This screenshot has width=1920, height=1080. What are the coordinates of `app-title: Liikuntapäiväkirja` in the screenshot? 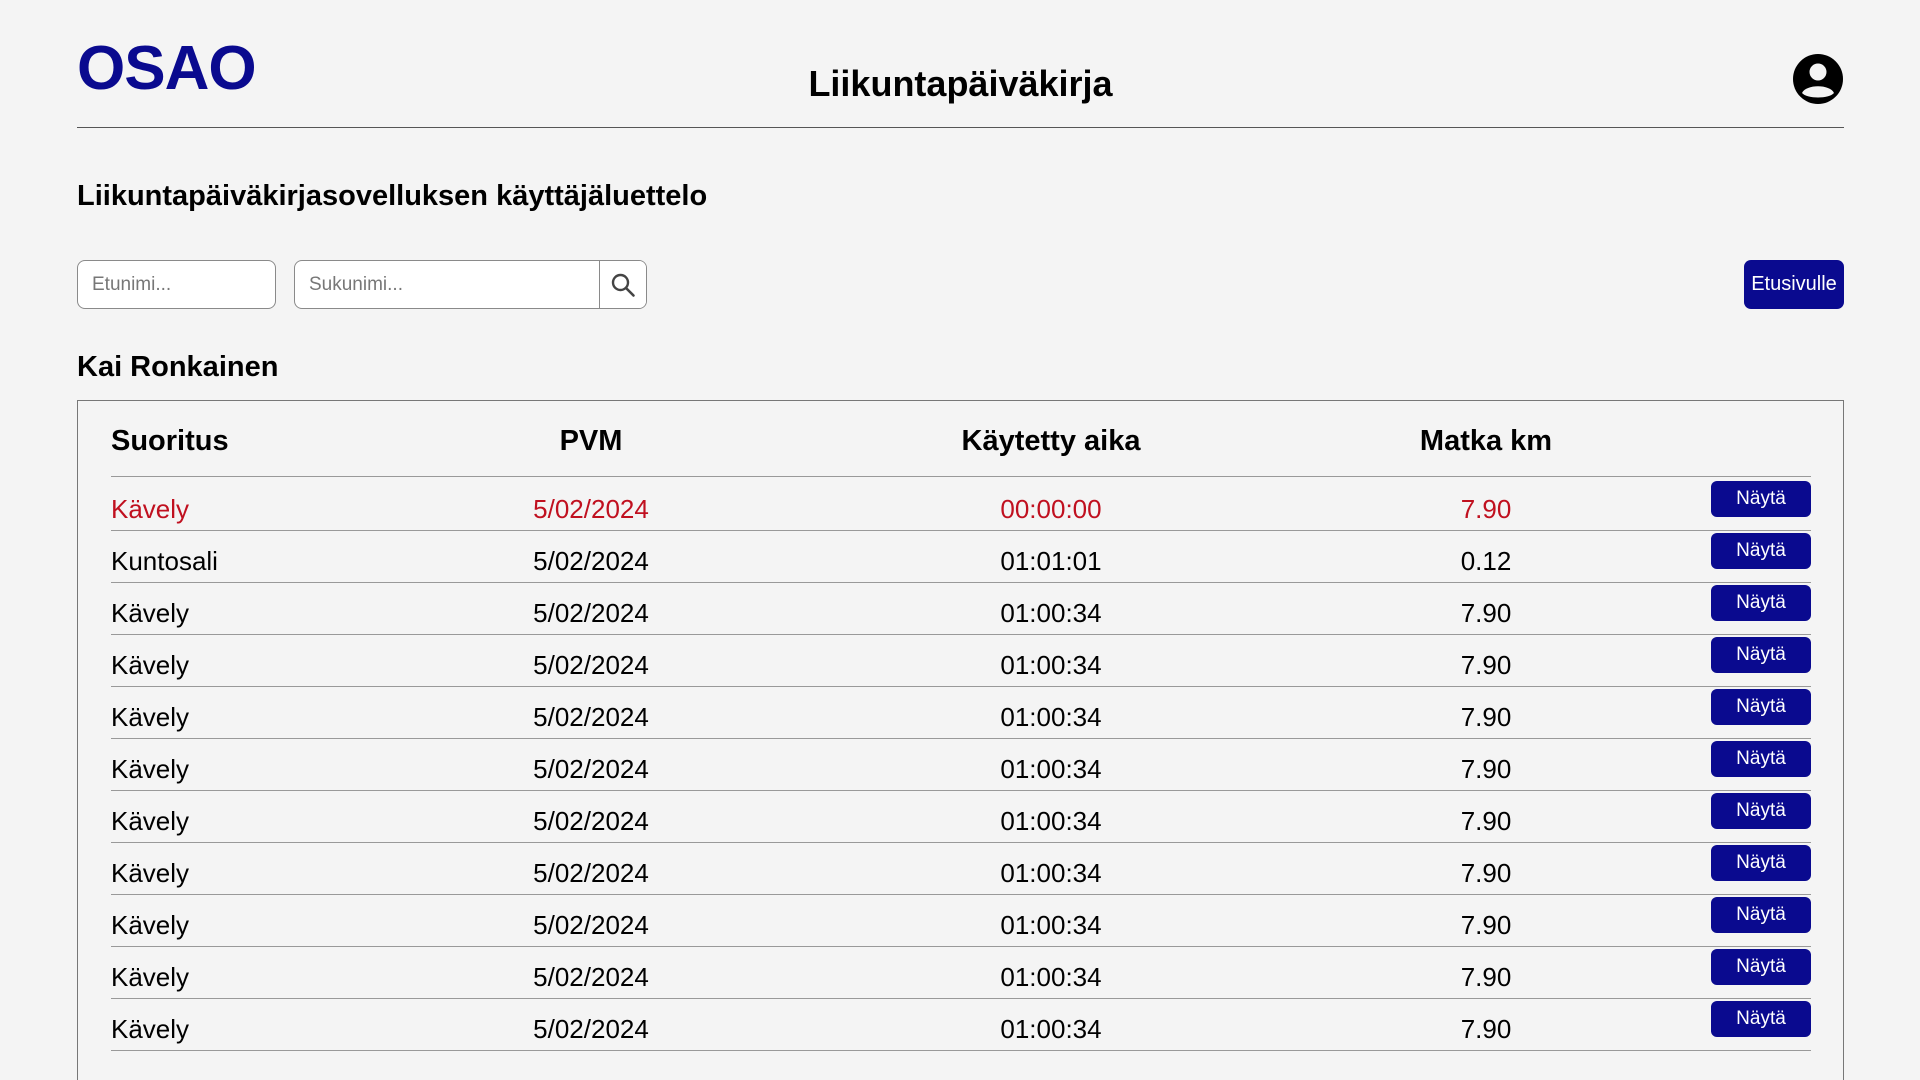 It's located at (960, 83).